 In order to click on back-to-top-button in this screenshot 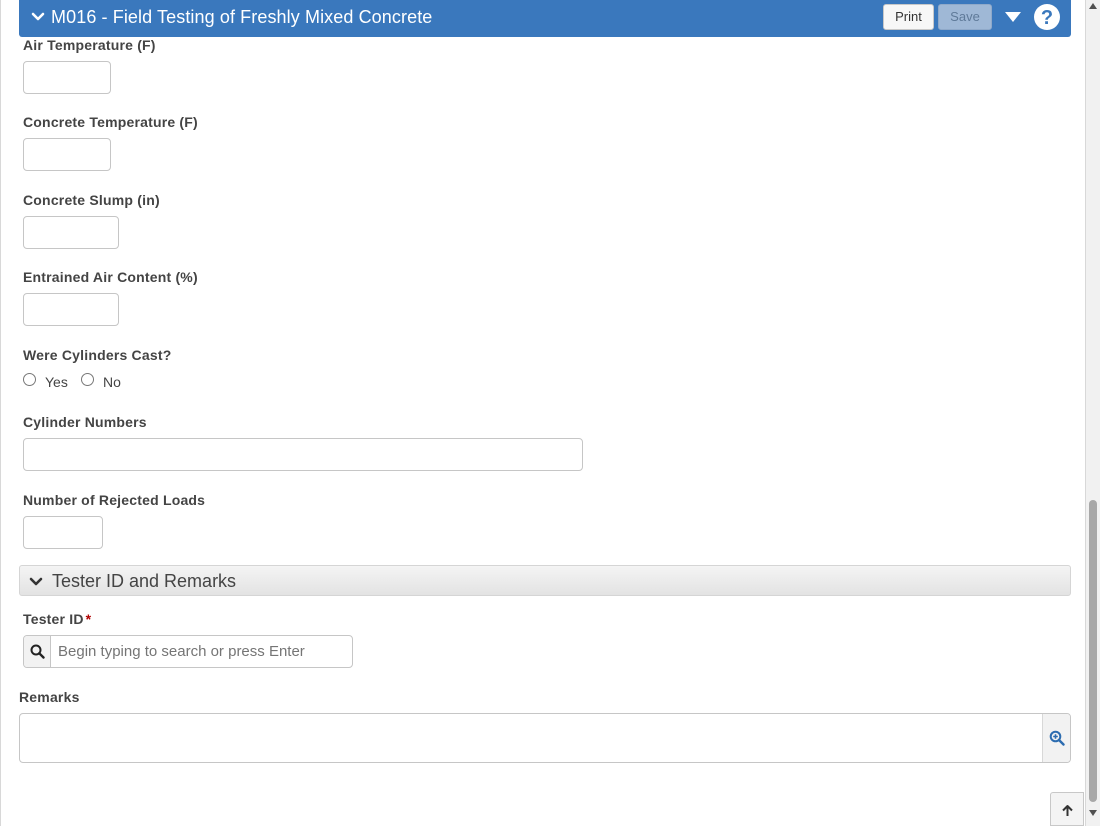, I will do `click(1067, 809)`.